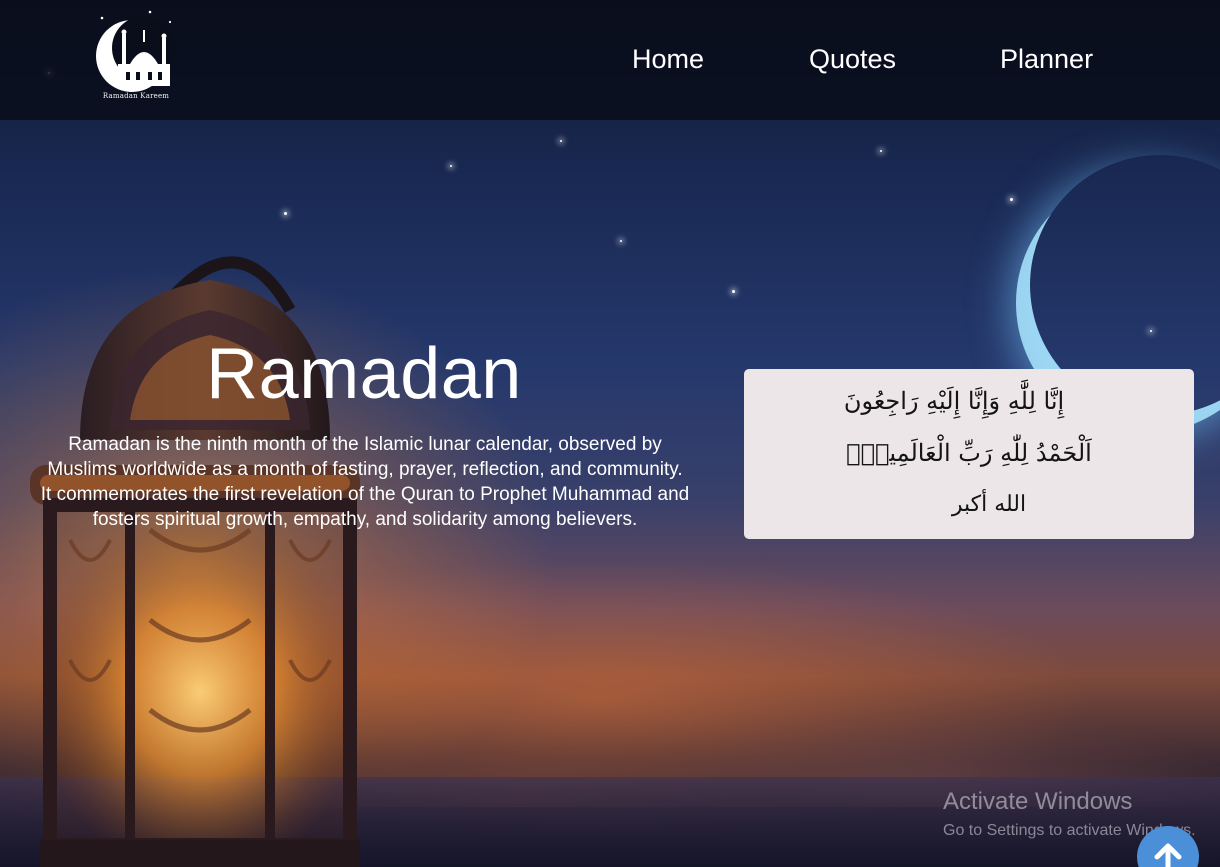  I want to click on hero-title: Ramadan, so click(364, 374).